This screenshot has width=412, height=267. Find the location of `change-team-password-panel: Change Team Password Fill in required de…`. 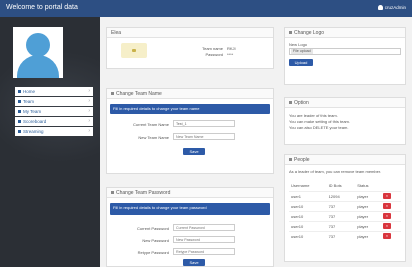

change-team-password-panel: Change Team Password Fill in required de… is located at coordinates (190, 227).